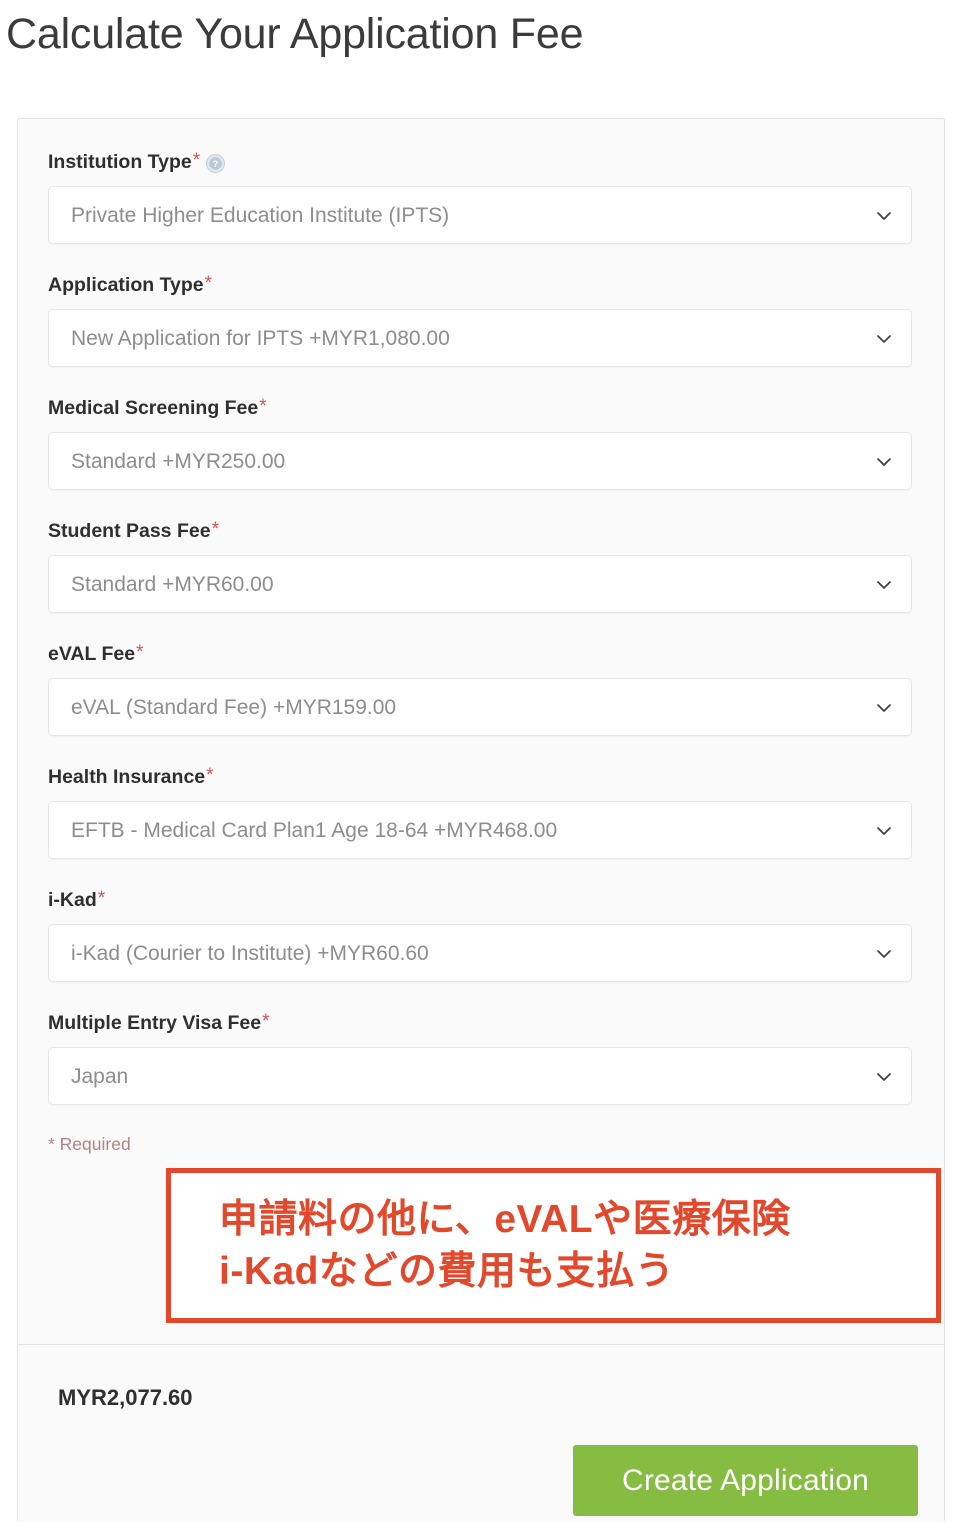  What do you see at coordinates (481, 1433) in the screenshot?
I see `fee-summary-footer: MYR2,077.60 Create Application` at bounding box center [481, 1433].